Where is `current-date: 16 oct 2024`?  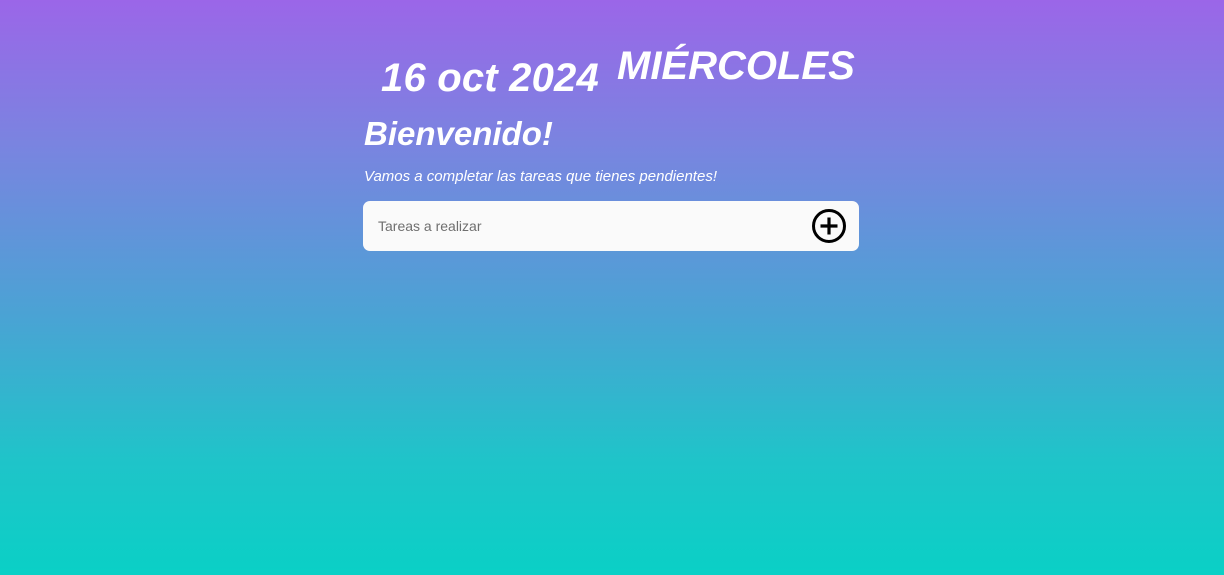 current-date: 16 oct 2024 is located at coordinates (490, 78).